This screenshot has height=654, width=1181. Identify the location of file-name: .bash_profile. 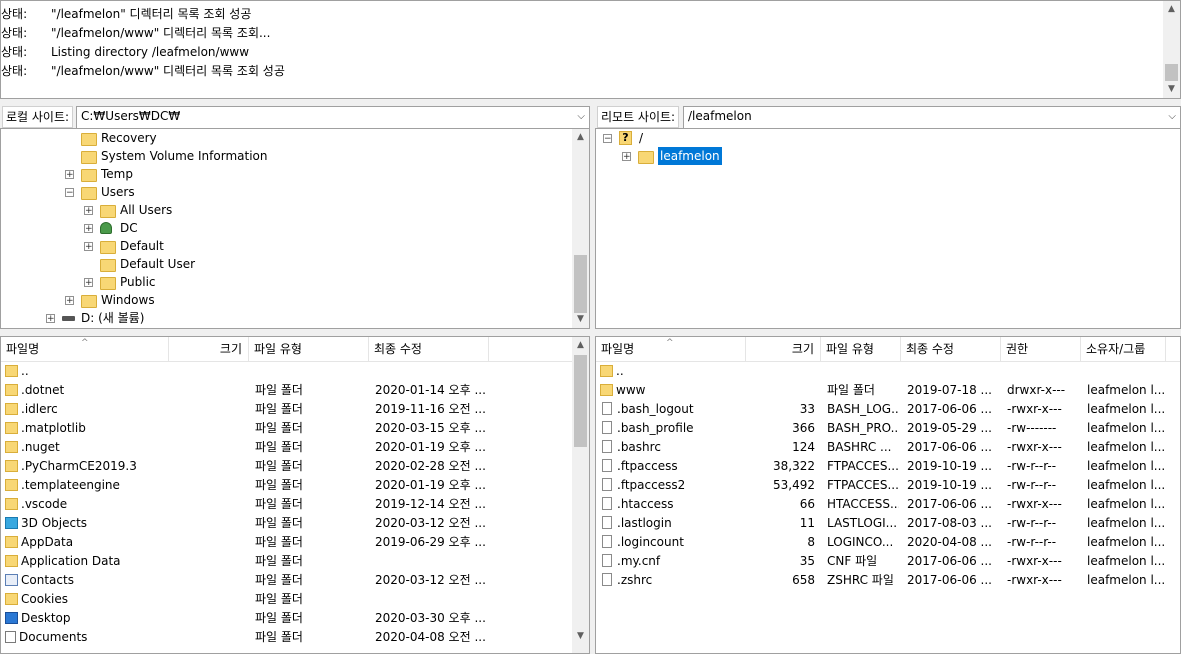
(655, 428).